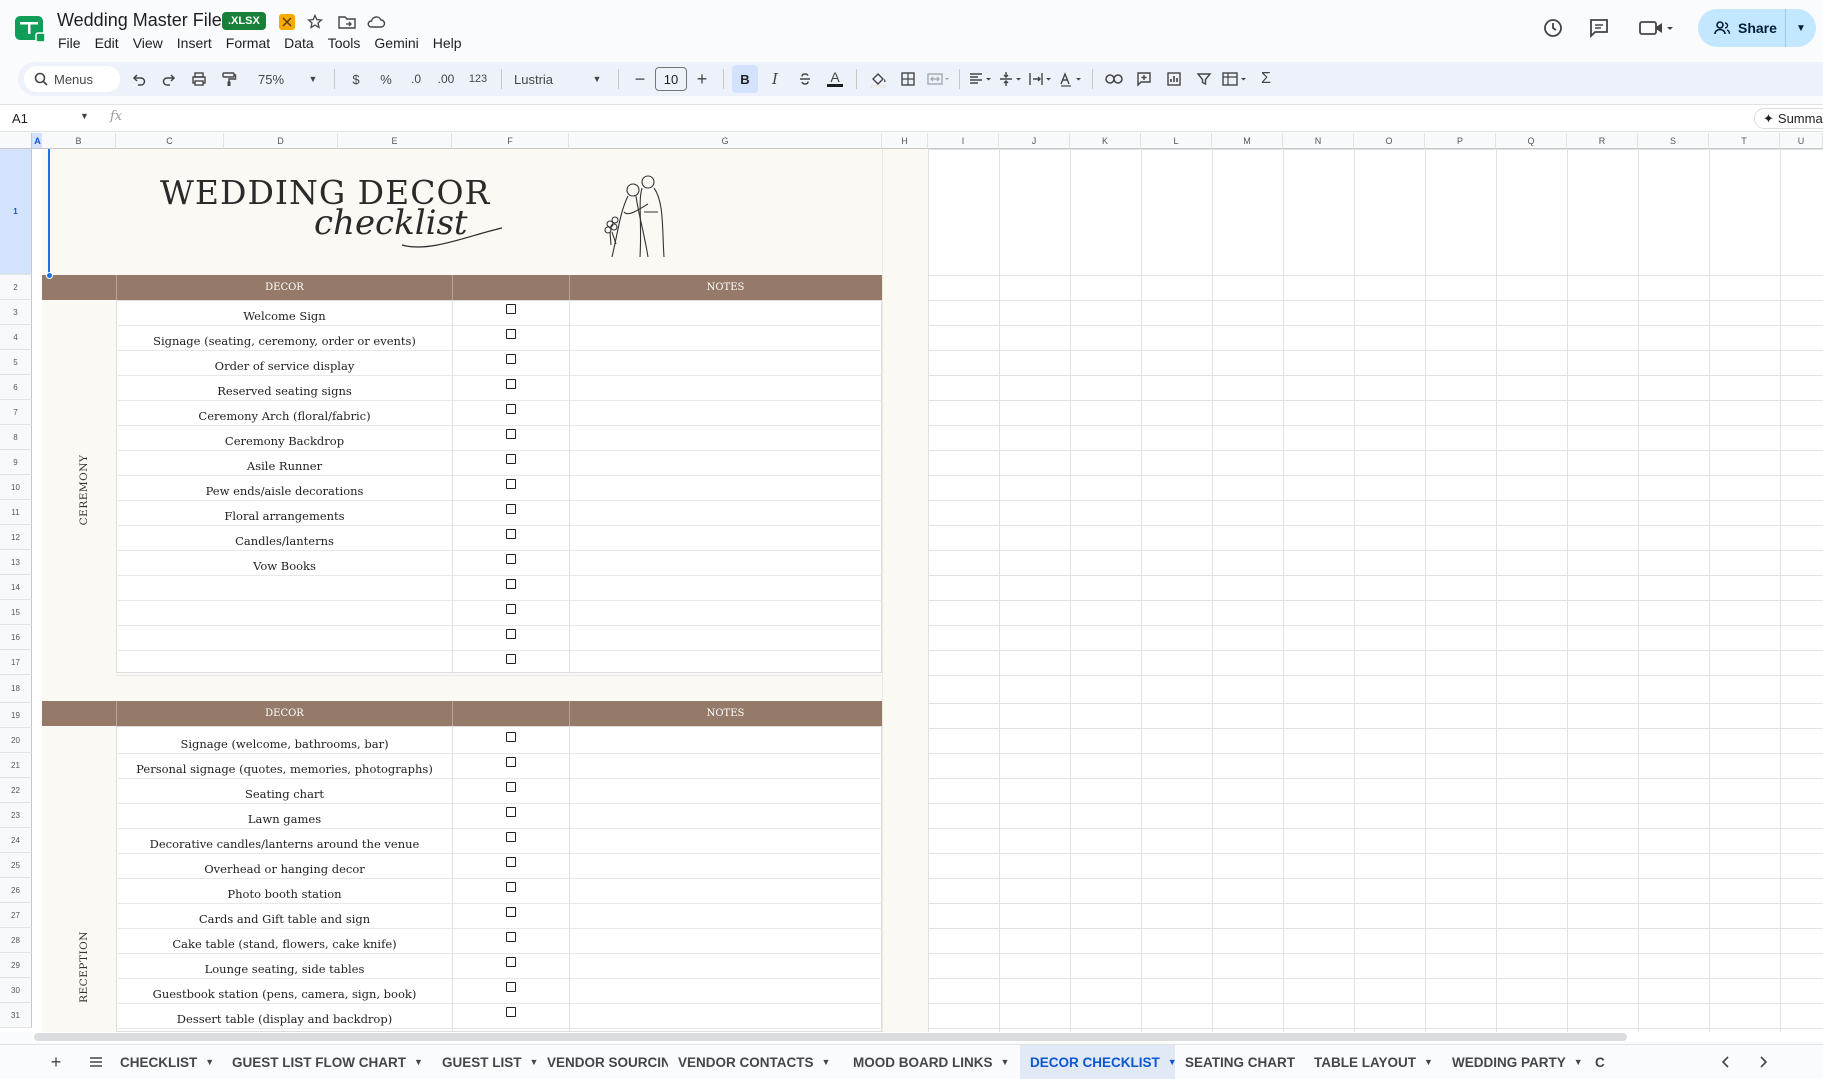 This screenshot has height=1079, width=1823. What do you see at coordinates (447, 43) in the screenshot?
I see `menu-help: Help` at bounding box center [447, 43].